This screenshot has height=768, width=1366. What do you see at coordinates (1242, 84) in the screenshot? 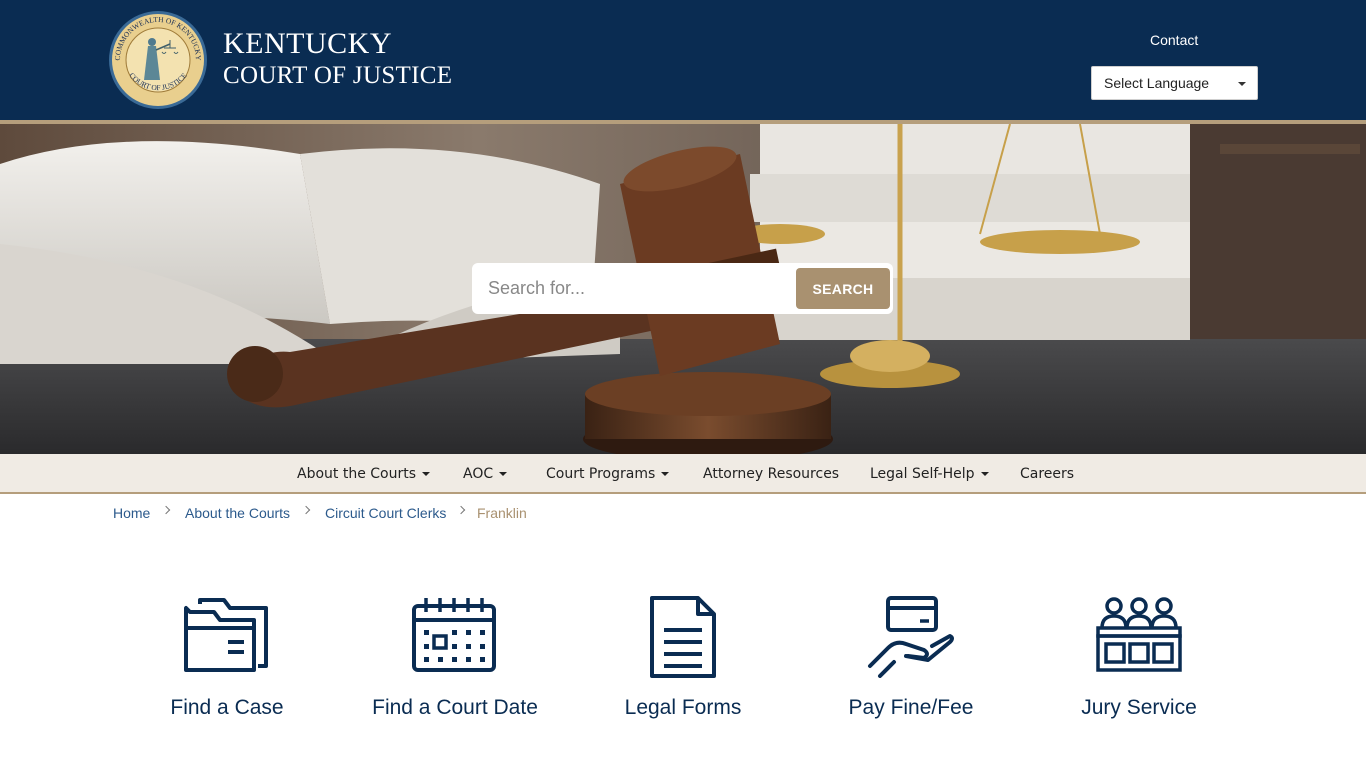
I see `chevron-down-icon` at bounding box center [1242, 84].